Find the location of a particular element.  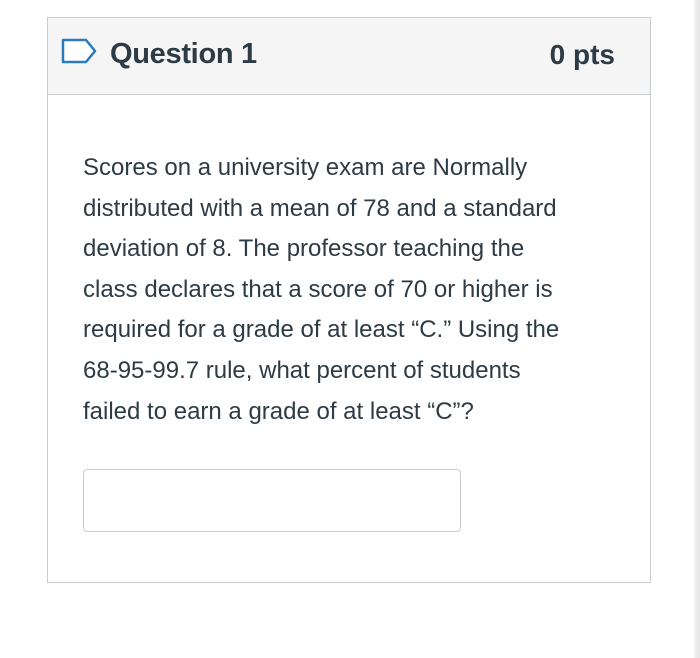

question-points: 0 pts is located at coordinates (582, 54).